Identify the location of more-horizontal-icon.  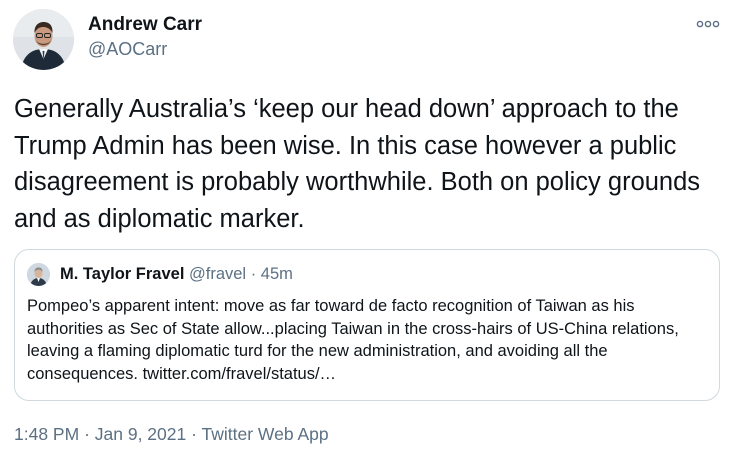
(708, 24).